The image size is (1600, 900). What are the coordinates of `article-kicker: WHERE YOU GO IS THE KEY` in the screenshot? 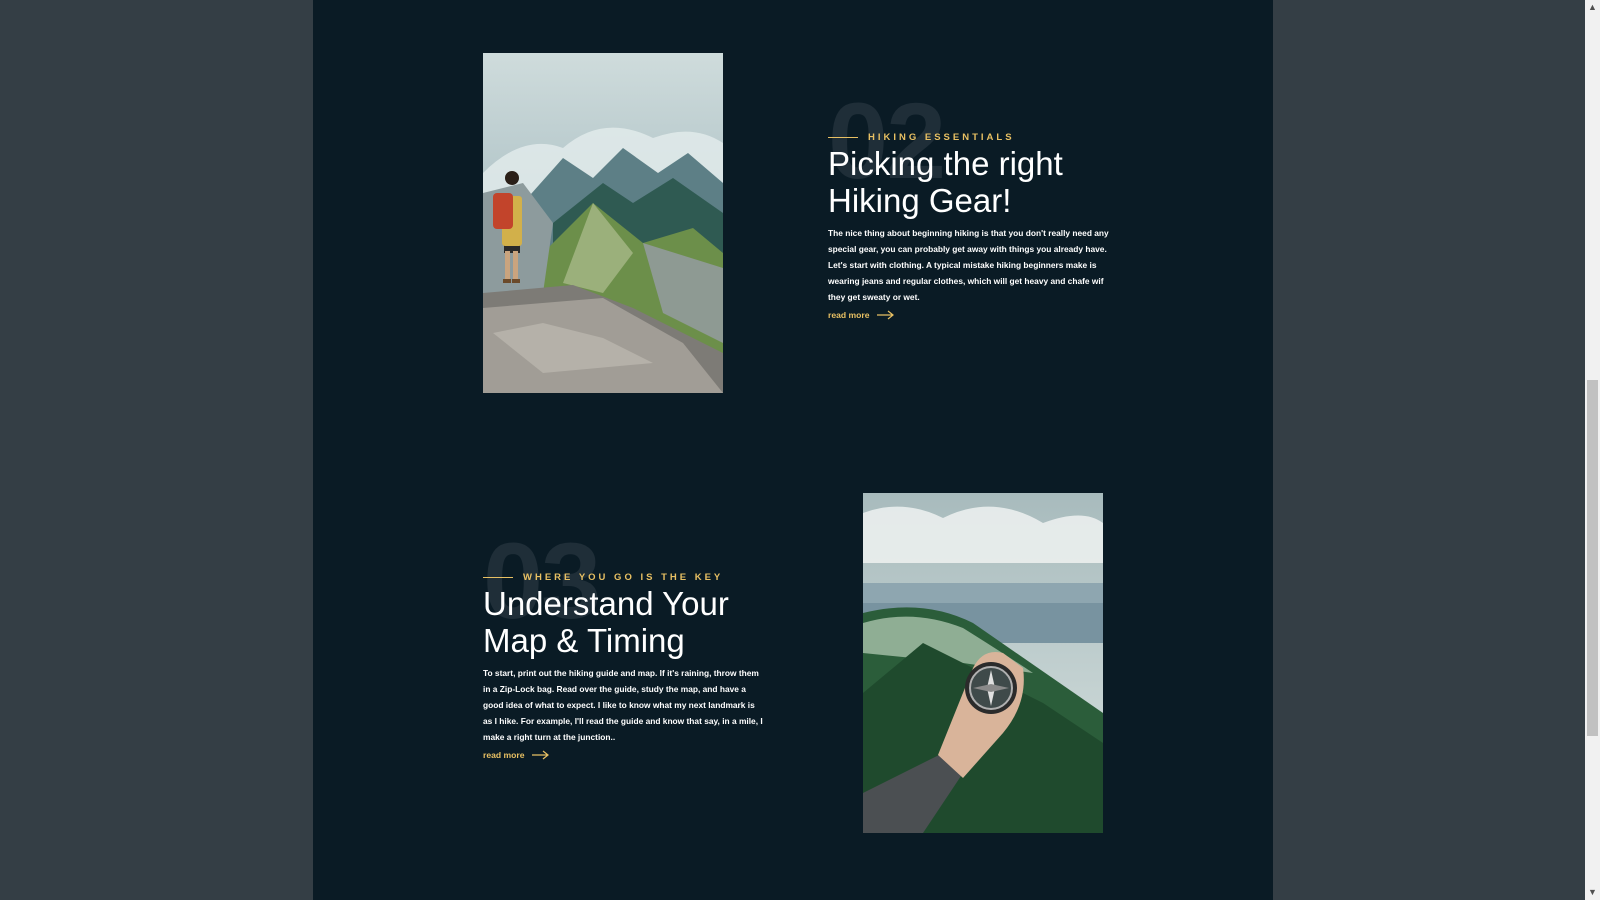 It's located at (623, 577).